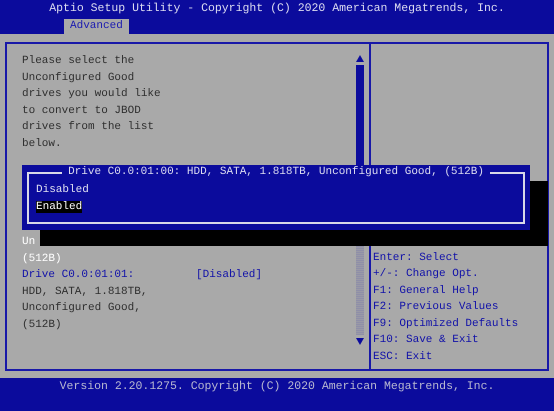 This screenshot has height=411, width=554. What do you see at coordinates (92, 94) in the screenshot?
I see `description-line: drives you would like` at bounding box center [92, 94].